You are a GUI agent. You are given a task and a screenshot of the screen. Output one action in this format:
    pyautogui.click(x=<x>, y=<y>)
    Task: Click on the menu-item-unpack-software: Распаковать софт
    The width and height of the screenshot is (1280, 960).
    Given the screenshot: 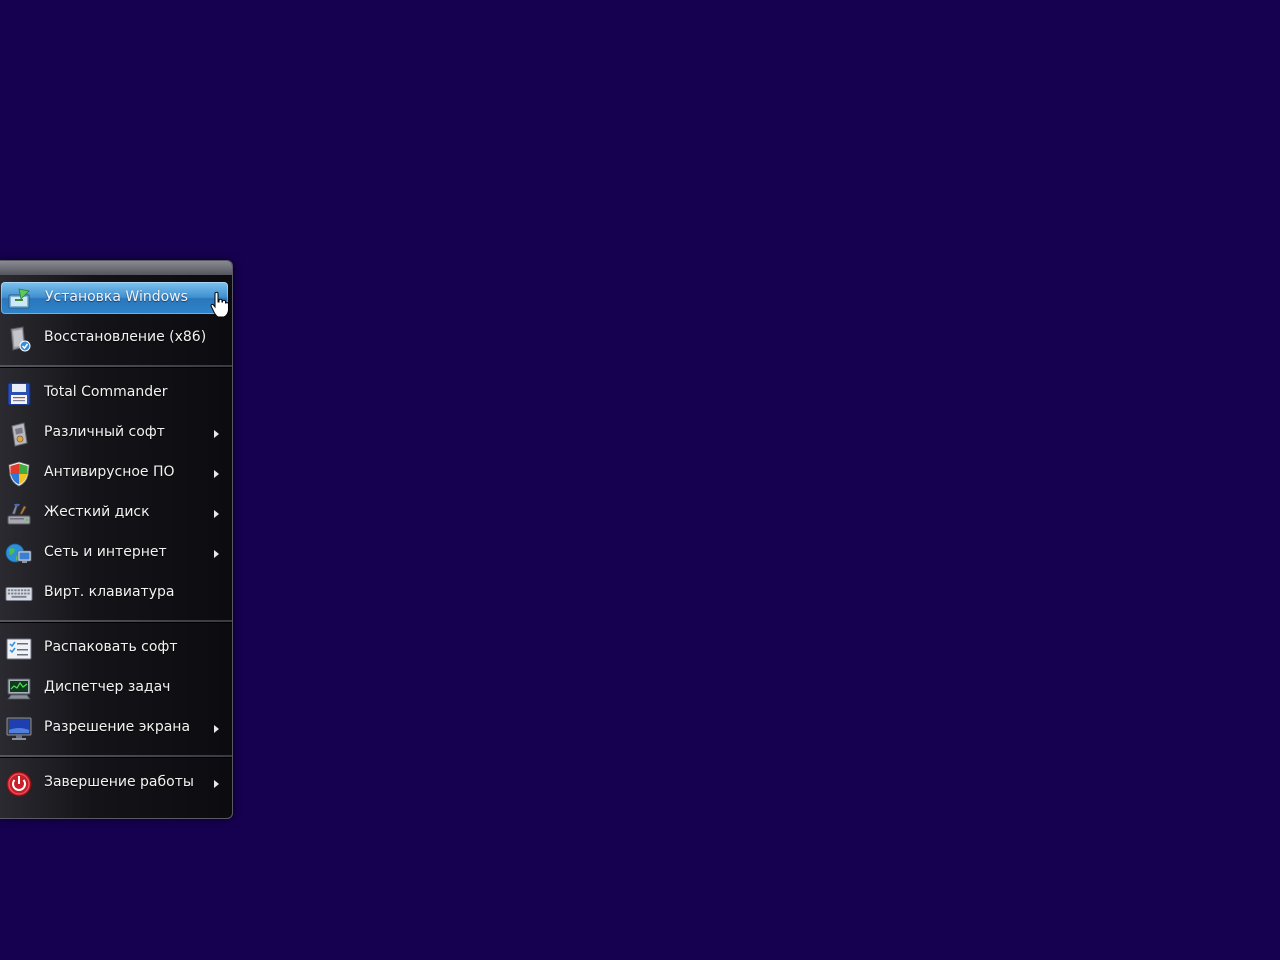 What is the action you would take?
    pyautogui.click(x=114, y=648)
    